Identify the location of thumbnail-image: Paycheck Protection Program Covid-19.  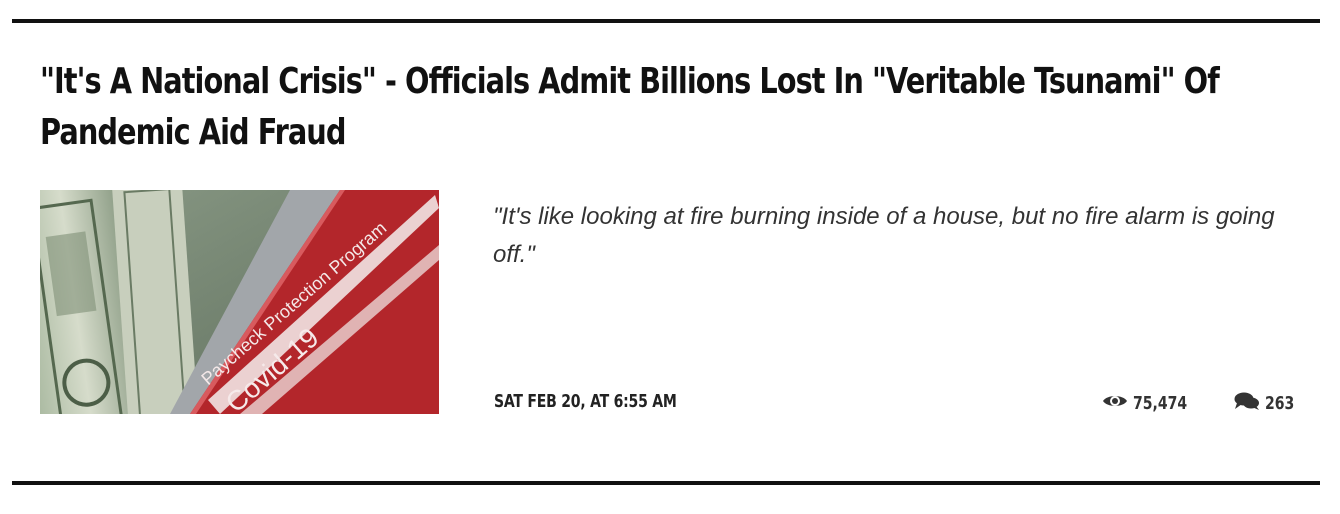
(239, 302).